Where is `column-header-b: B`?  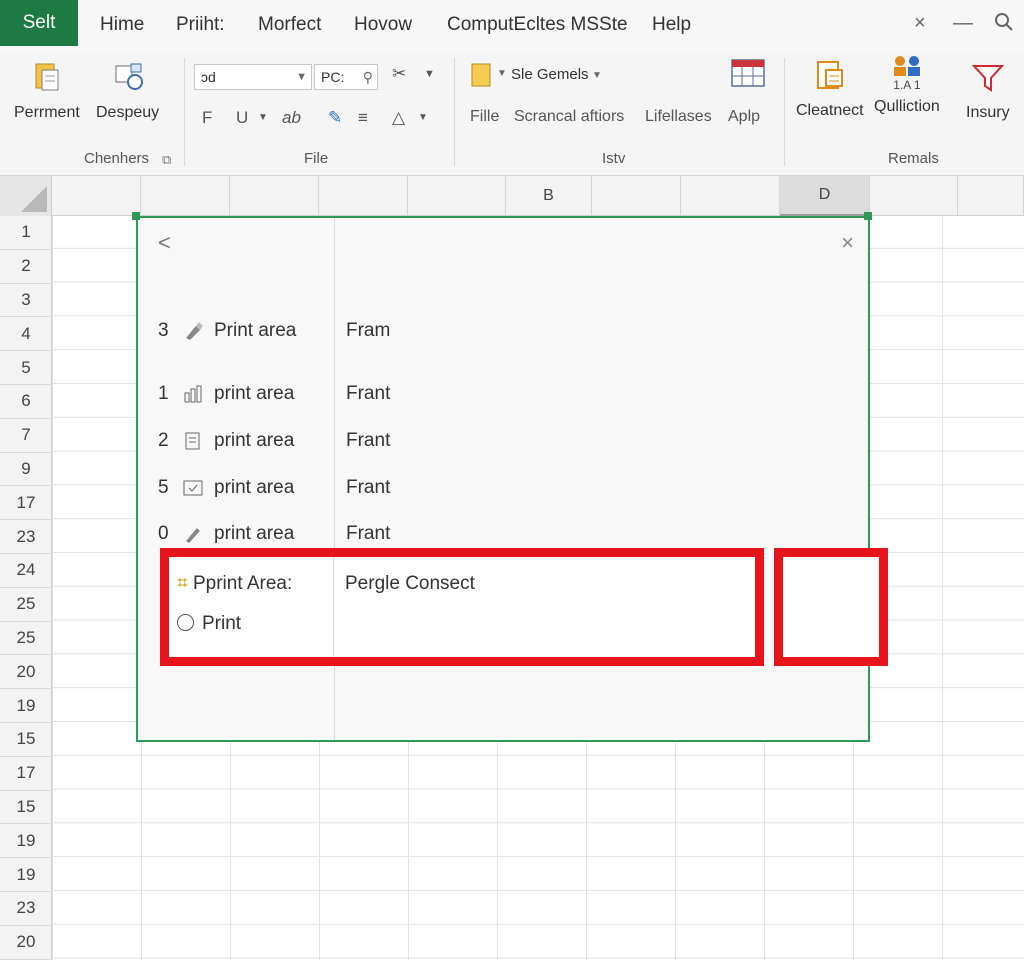
column-header-b: B is located at coordinates (549, 196).